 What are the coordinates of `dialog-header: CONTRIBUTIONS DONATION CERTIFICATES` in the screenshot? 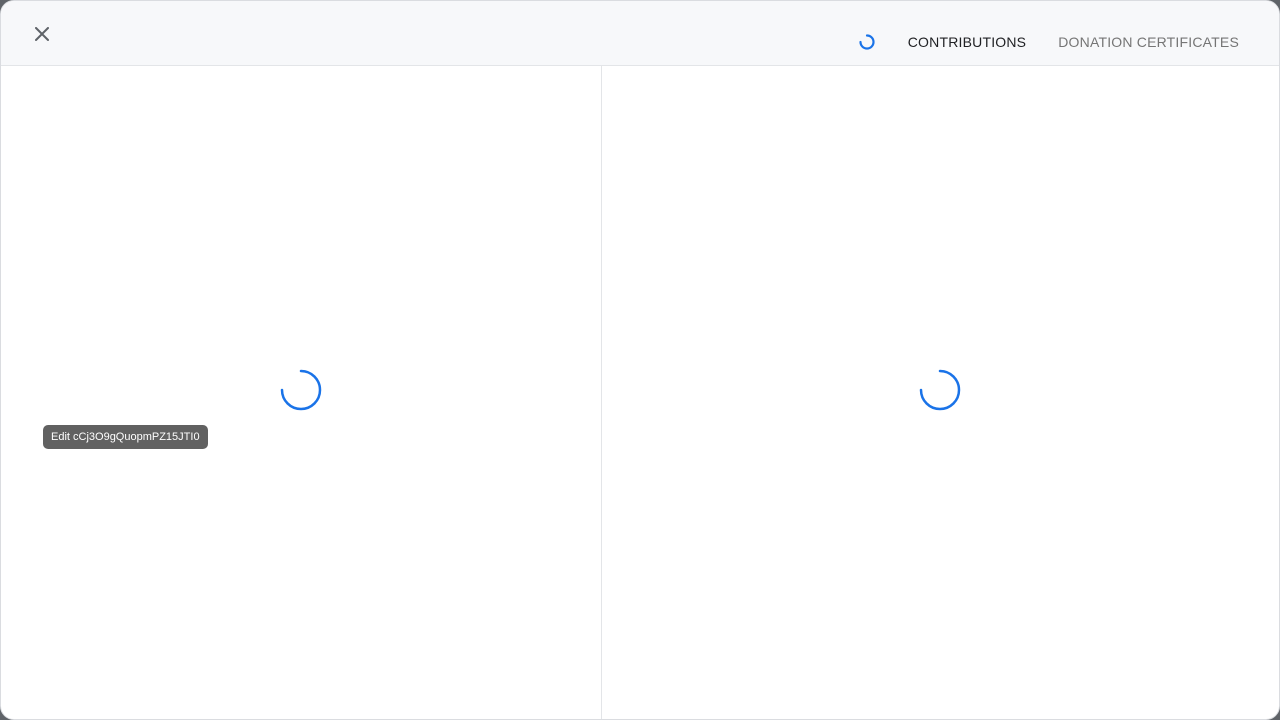 It's located at (640, 33).